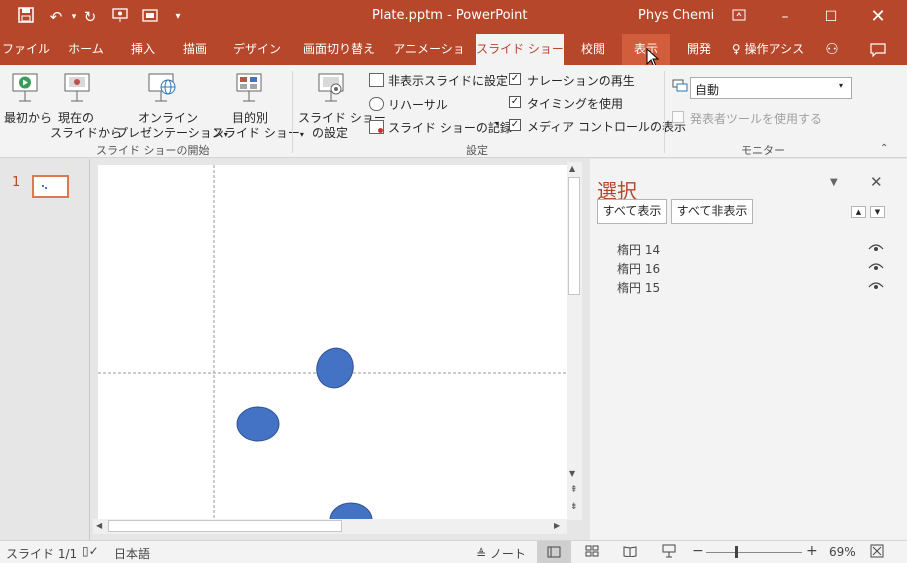 The width and height of the screenshot is (907, 563). What do you see at coordinates (754, 552) in the screenshot?
I see `zoom-slider-track` at bounding box center [754, 552].